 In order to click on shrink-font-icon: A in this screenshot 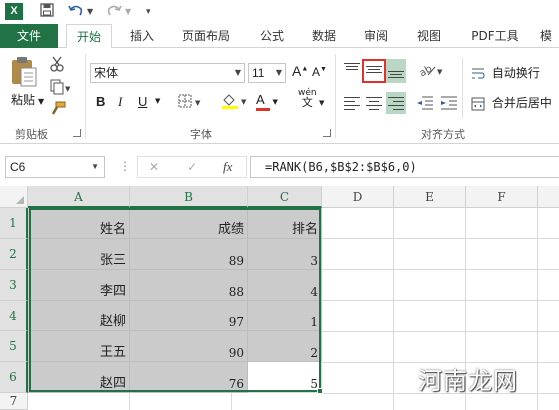, I will do `click(316, 72)`.